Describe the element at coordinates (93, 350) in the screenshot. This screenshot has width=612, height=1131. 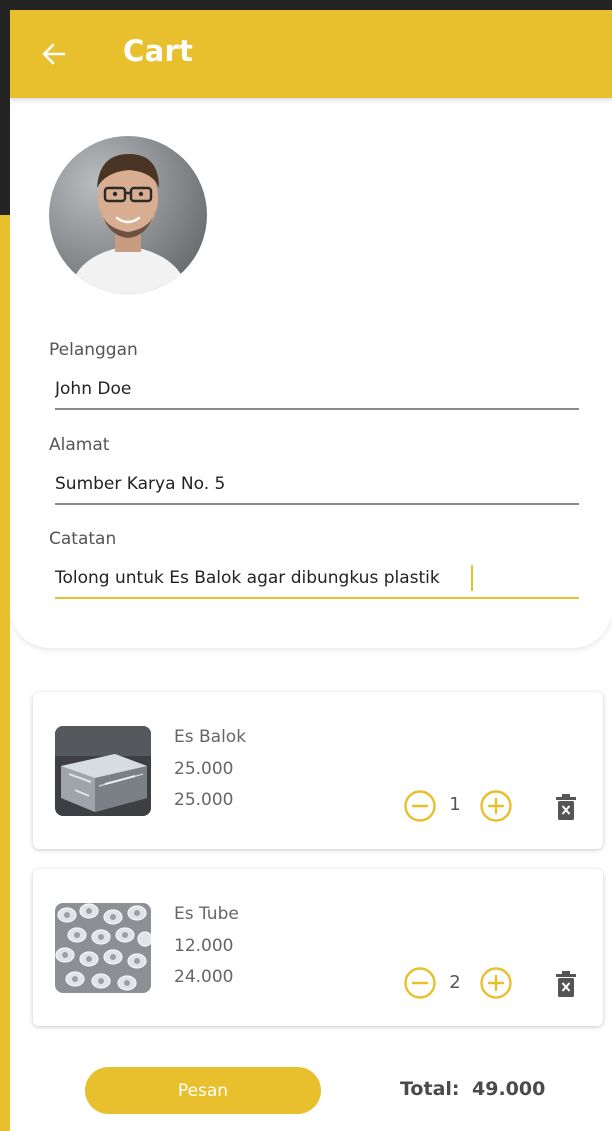
I see `customer-label: Pelanggan` at that location.